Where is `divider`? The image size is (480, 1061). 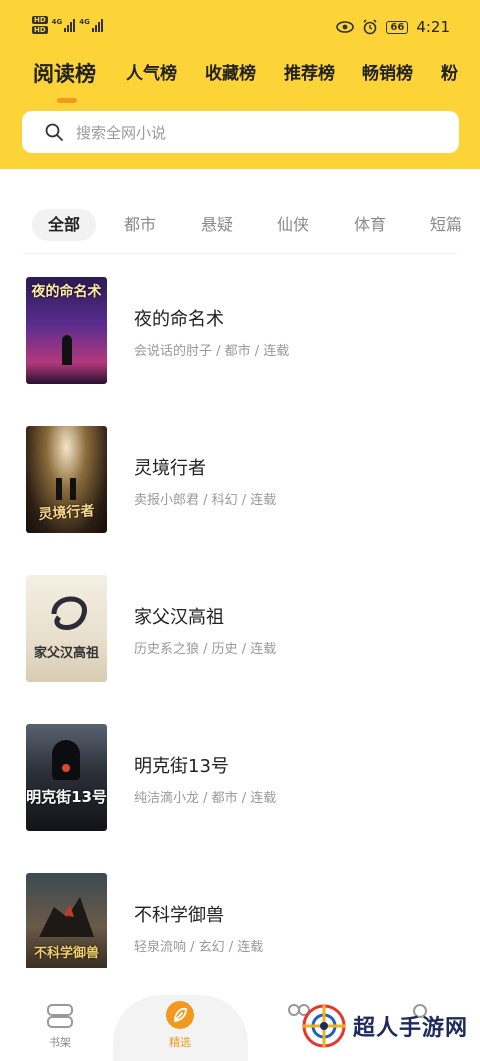
divider is located at coordinates (240, 253).